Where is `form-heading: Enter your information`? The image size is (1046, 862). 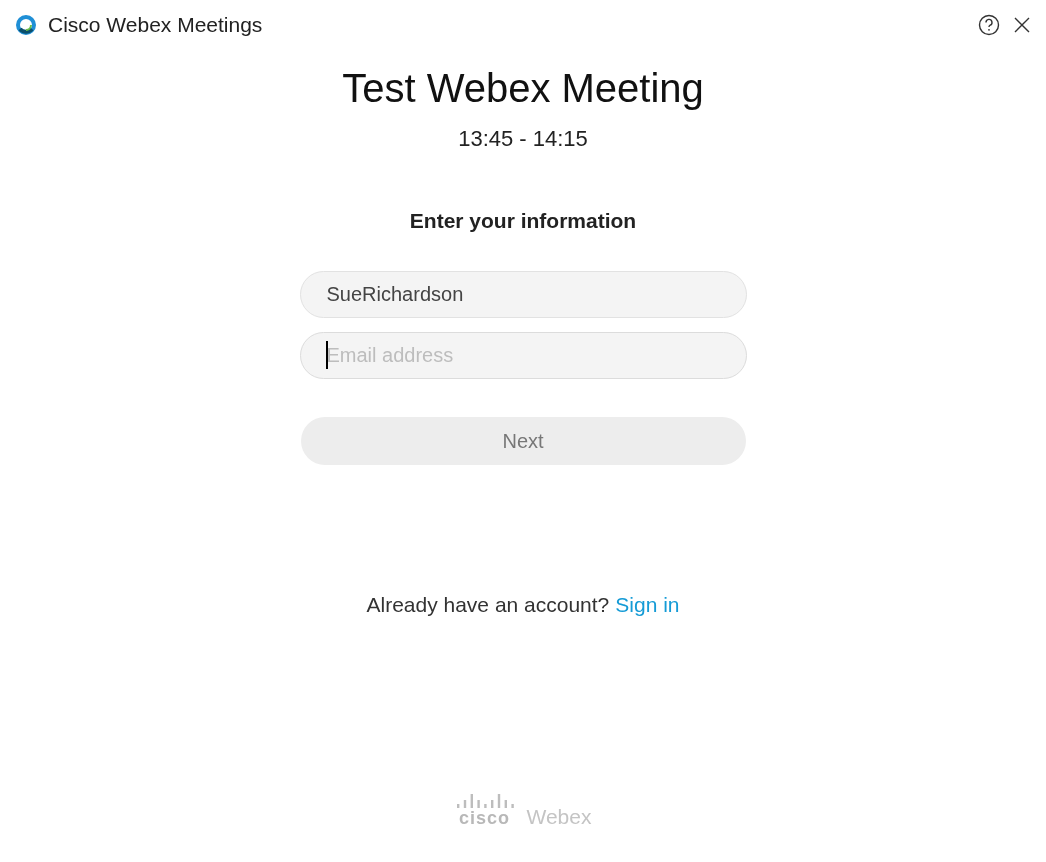
form-heading: Enter your information is located at coordinates (523, 221).